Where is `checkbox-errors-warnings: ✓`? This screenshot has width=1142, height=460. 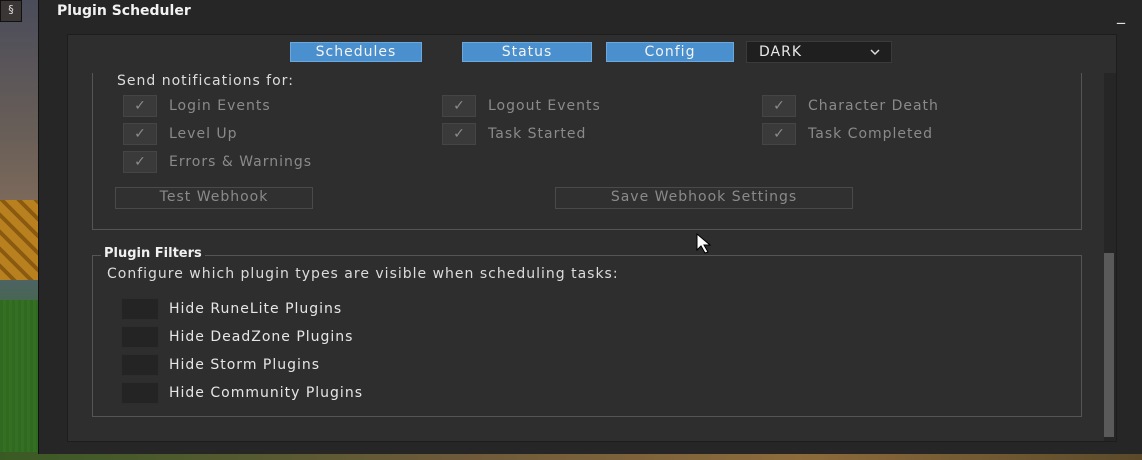
checkbox-errors-warnings: ✓ is located at coordinates (140, 162).